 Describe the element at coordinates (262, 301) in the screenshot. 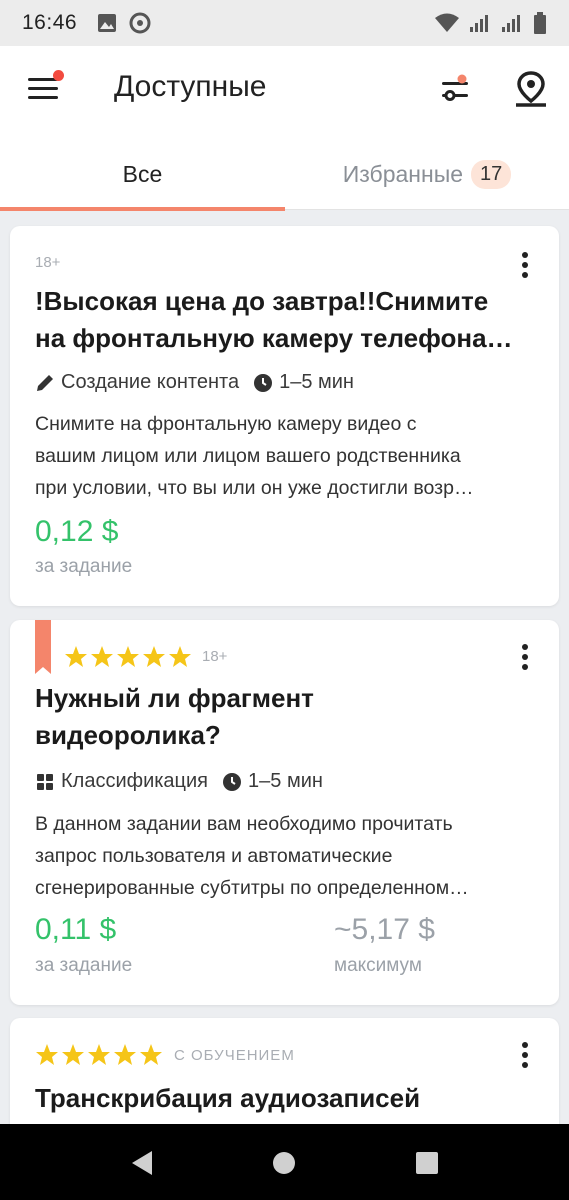

I see `task-title-line: !Высокая цена до завтра!!Снимите` at that location.